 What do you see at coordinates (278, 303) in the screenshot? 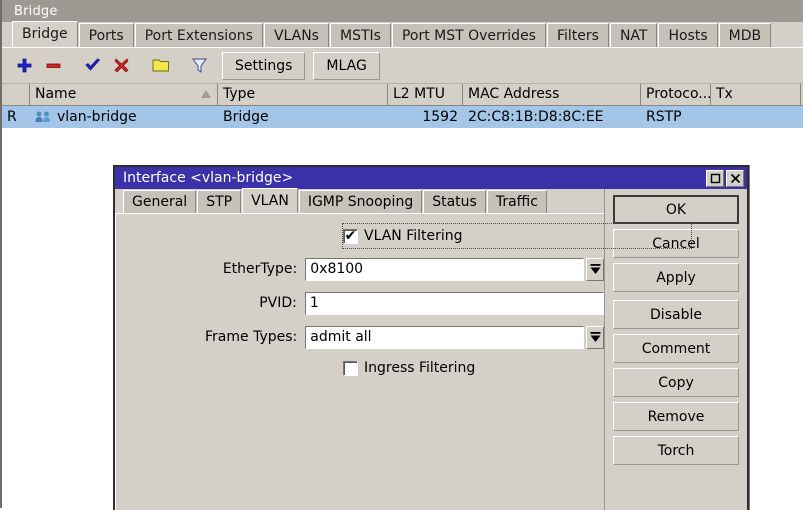
I see `pvid-label: PVID:` at bounding box center [278, 303].